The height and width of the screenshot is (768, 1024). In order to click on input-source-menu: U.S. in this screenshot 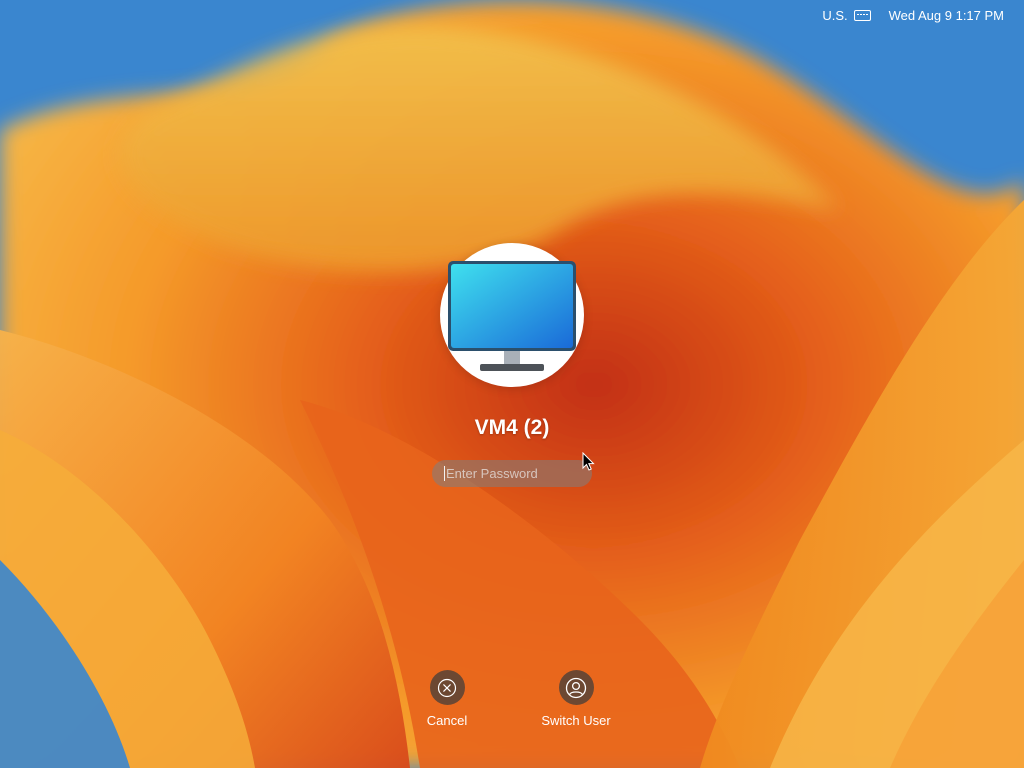, I will do `click(846, 15)`.